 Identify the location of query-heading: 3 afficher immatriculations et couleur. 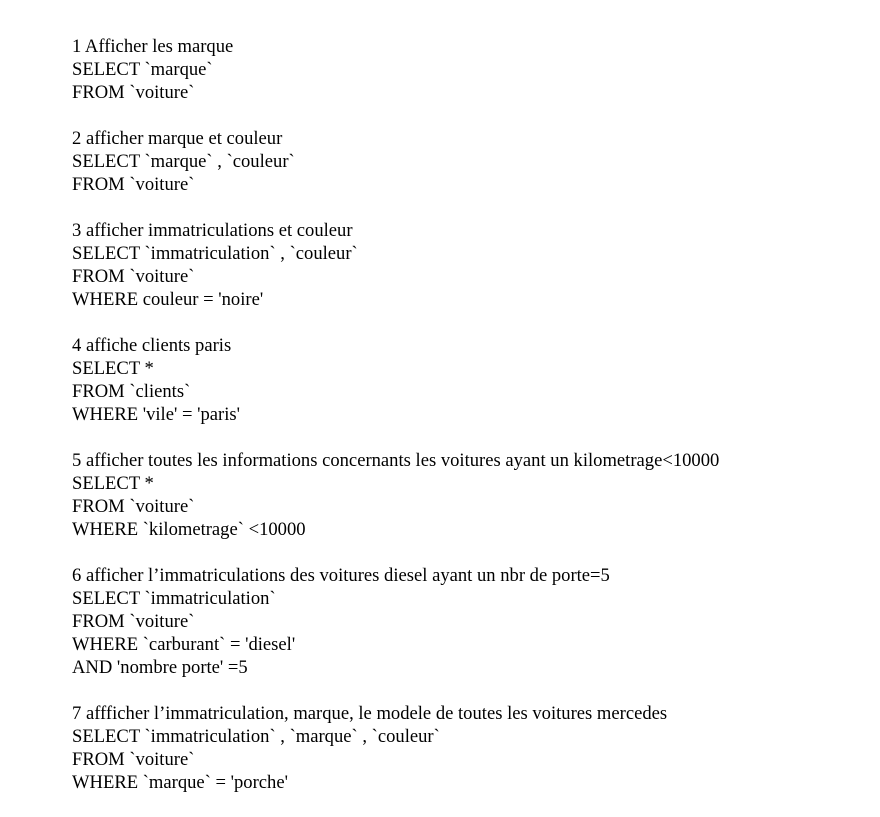
(212, 230).